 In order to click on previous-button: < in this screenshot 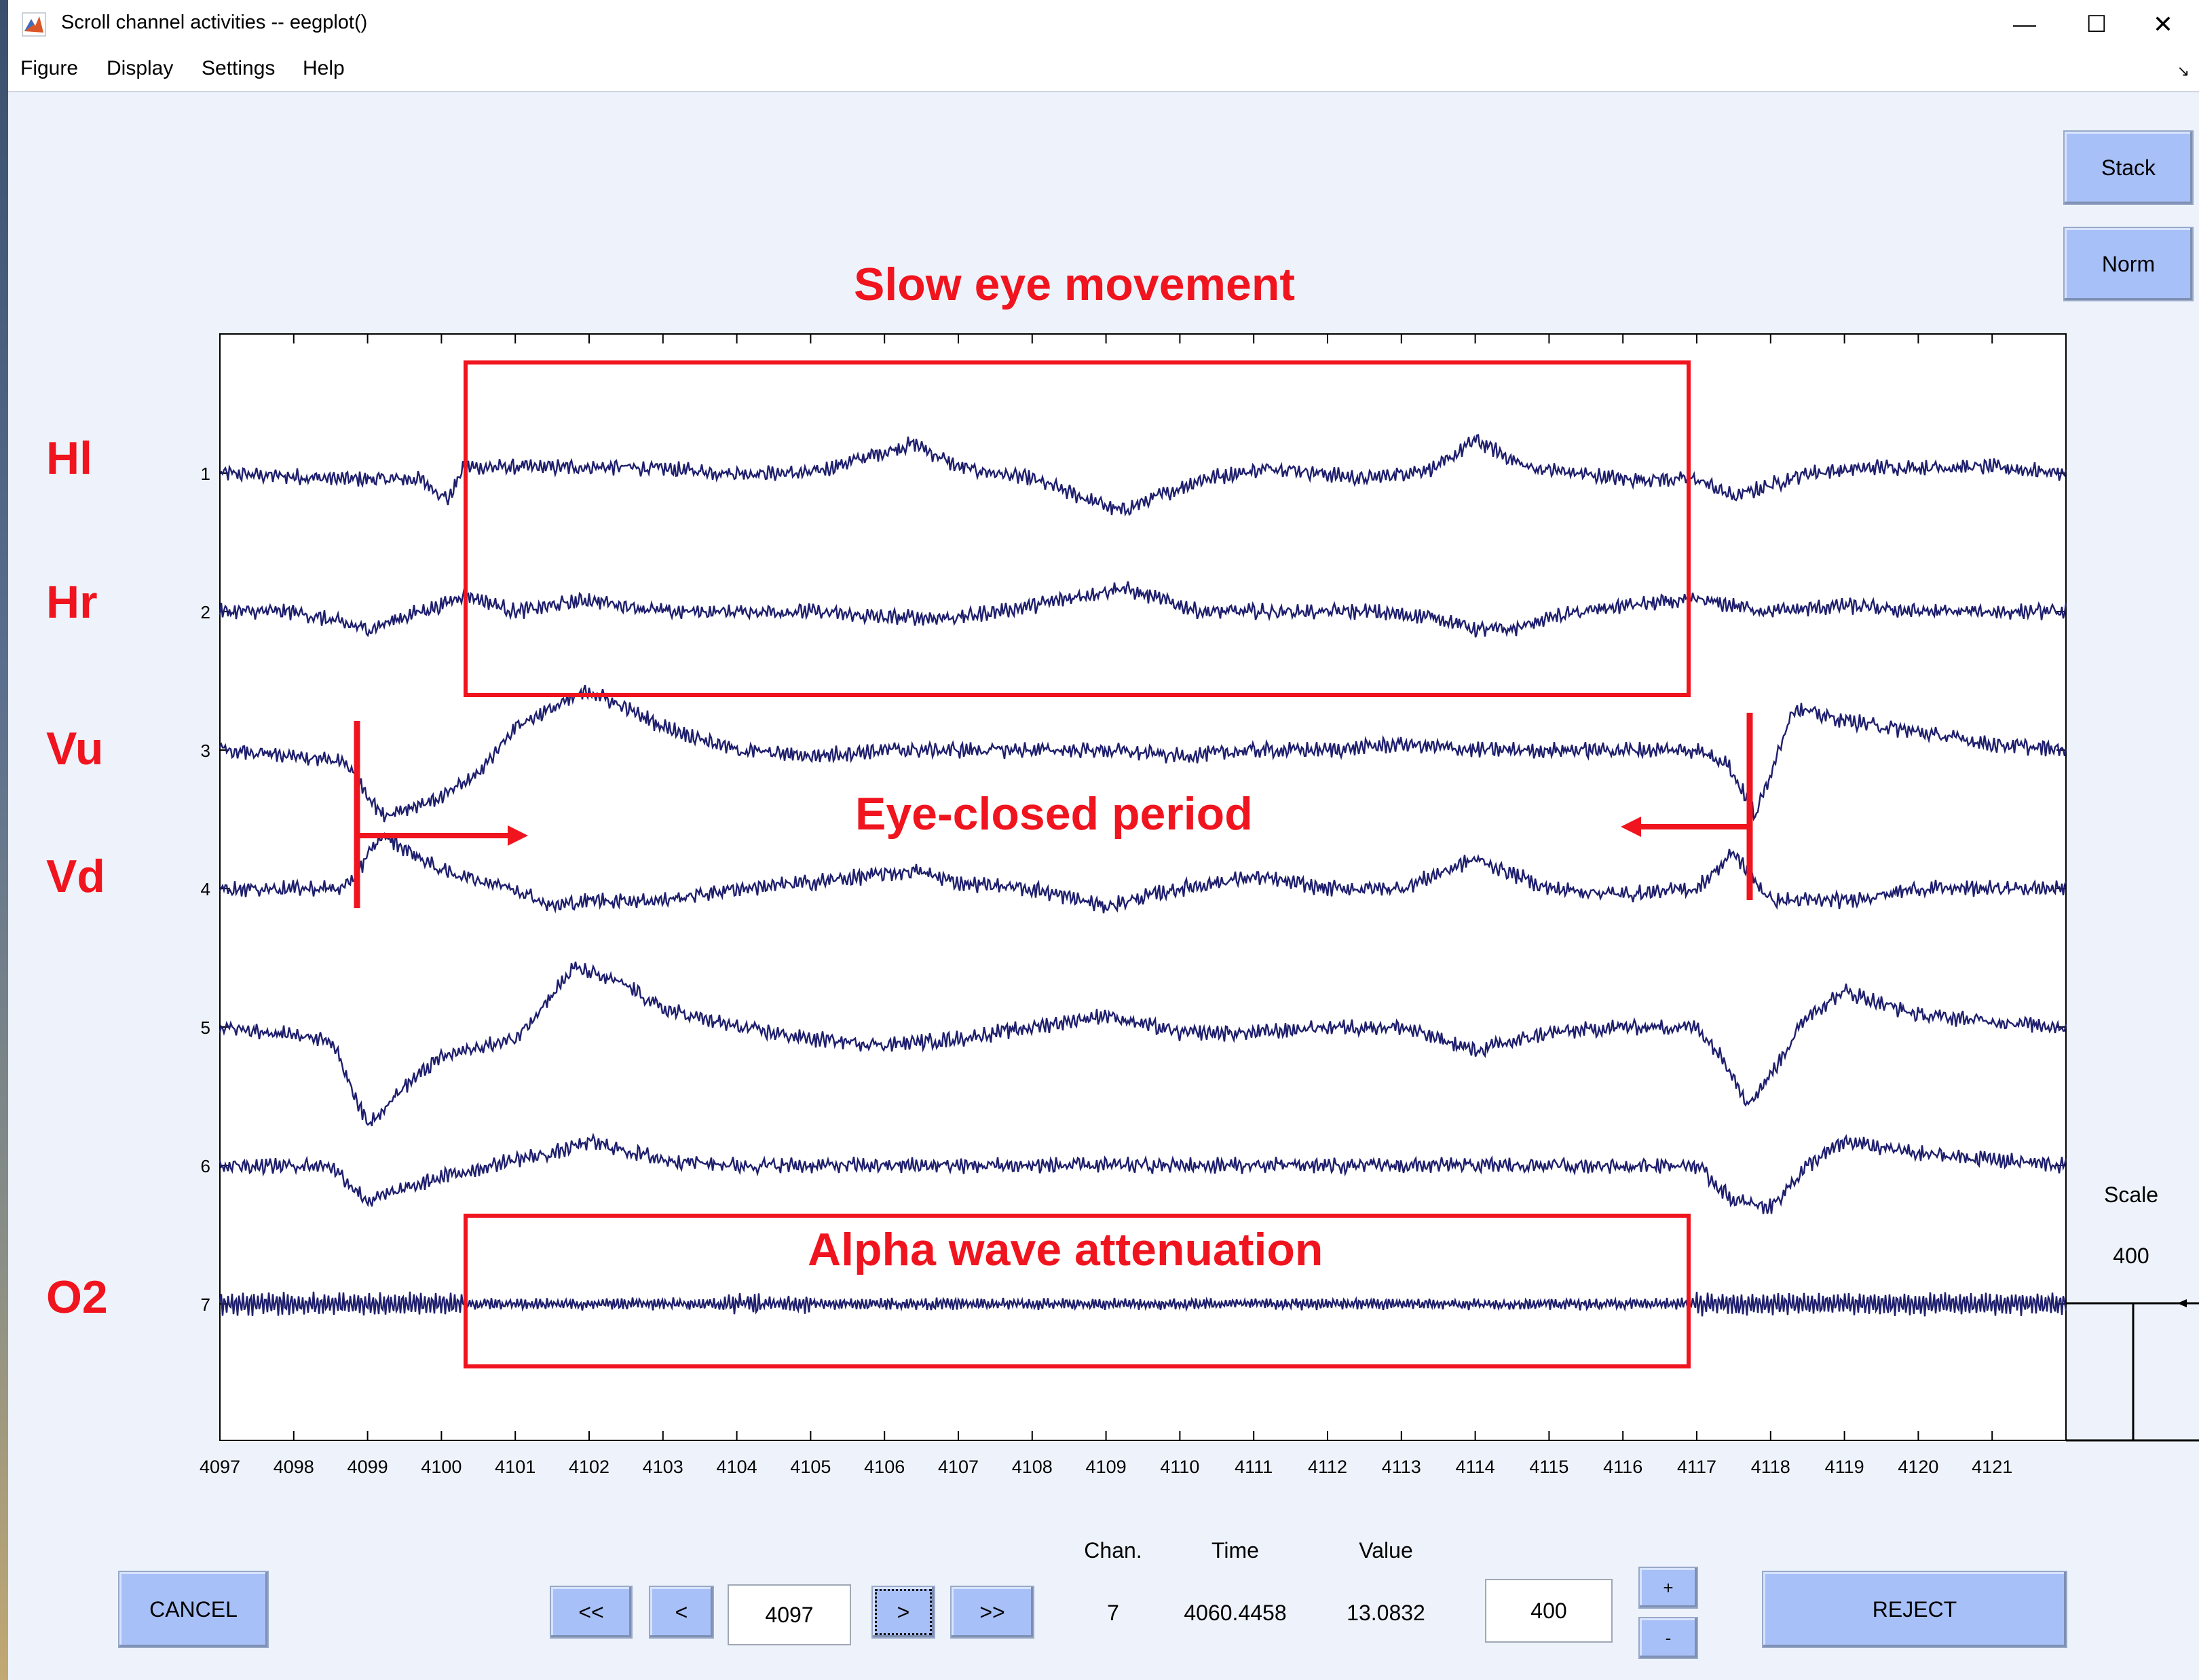, I will do `click(681, 1613)`.